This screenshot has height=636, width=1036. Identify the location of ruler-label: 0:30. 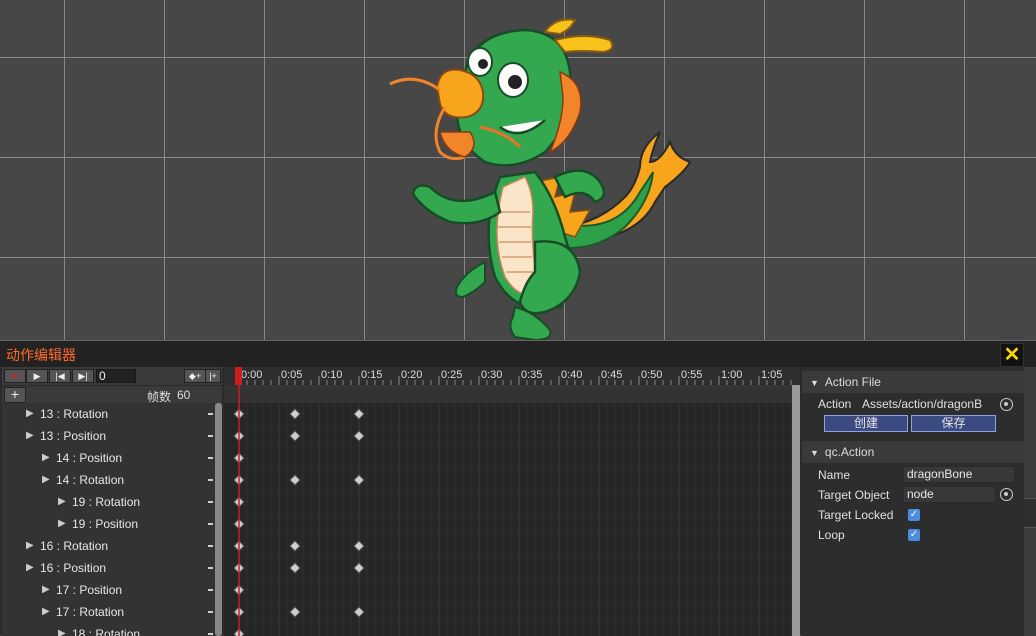
(491, 375).